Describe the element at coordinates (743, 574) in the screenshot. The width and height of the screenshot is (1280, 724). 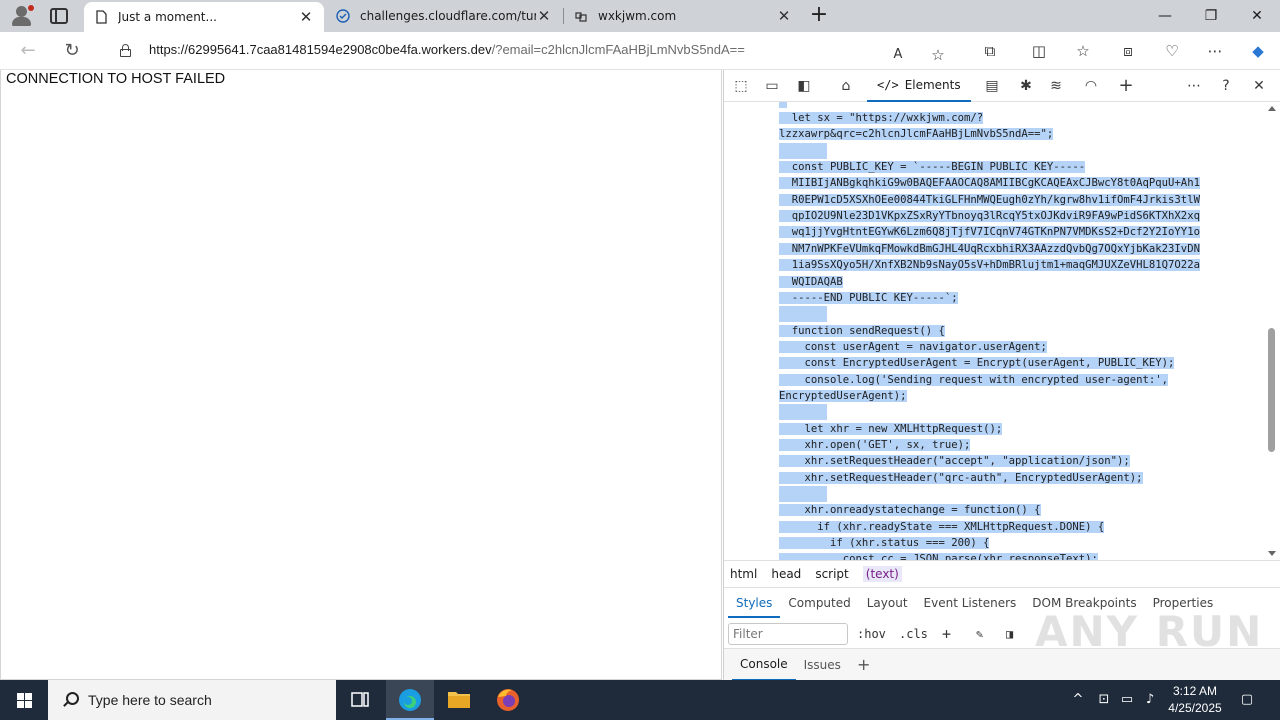
I see `breadcrumb-html: html` at that location.